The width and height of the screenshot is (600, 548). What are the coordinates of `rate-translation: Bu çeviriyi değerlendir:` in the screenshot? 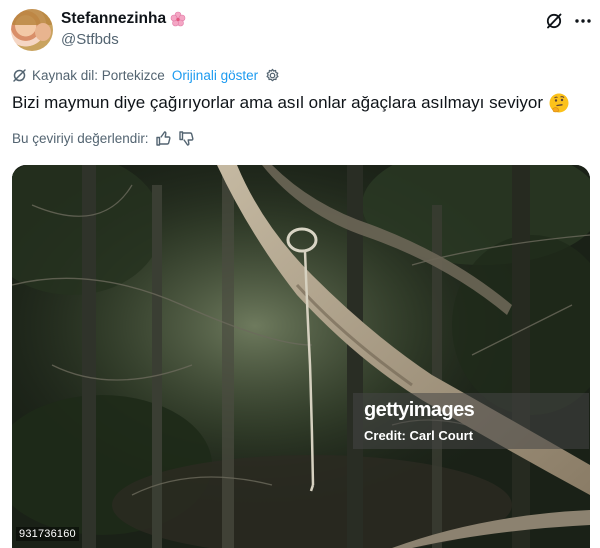 It's located at (103, 138).